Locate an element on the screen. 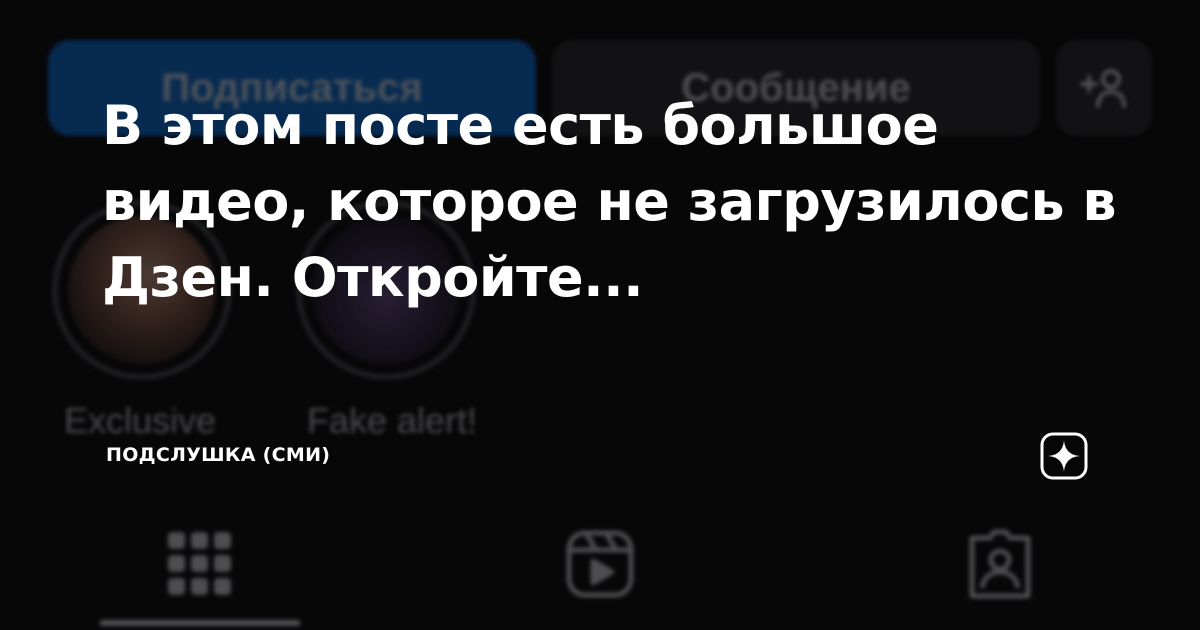 The width and height of the screenshot is (1200, 630). dzen-star-icon is located at coordinates (1064, 456).